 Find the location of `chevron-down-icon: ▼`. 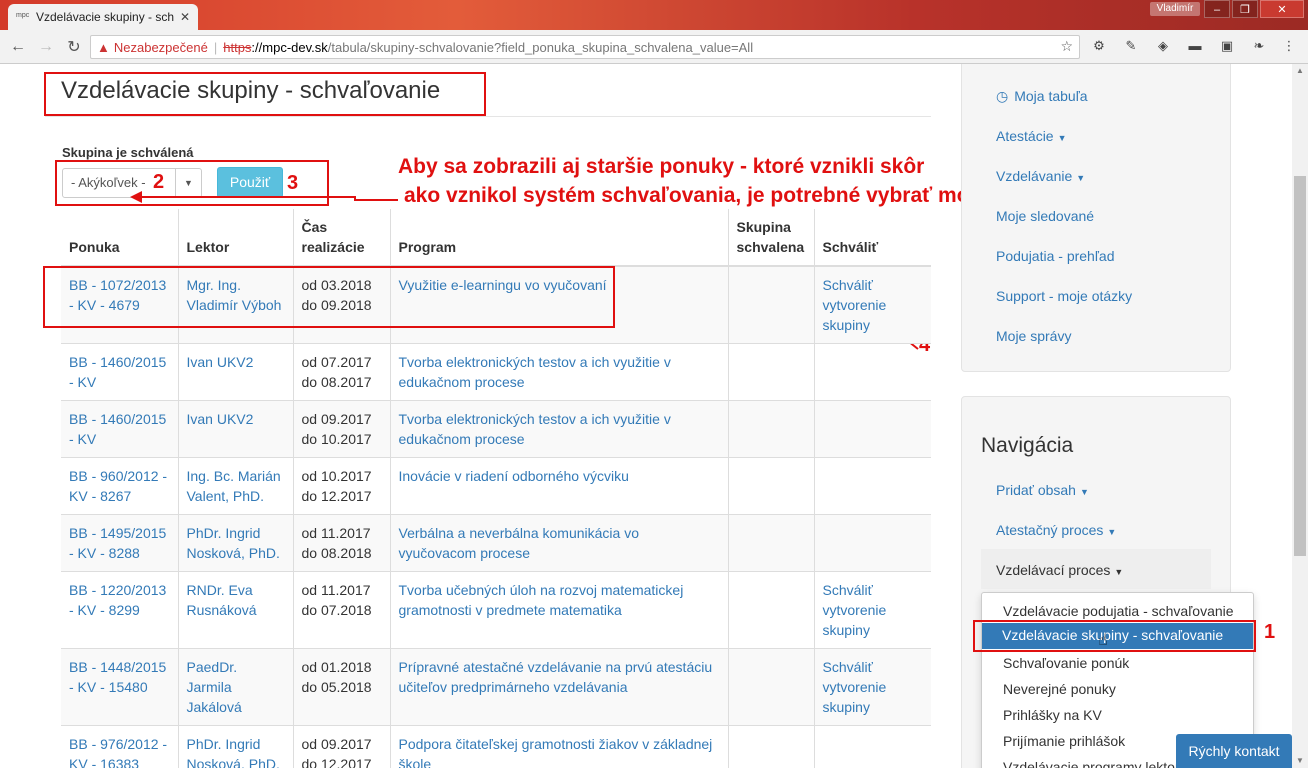

chevron-down-icon: ▼ is located at coordinates (188, 183).